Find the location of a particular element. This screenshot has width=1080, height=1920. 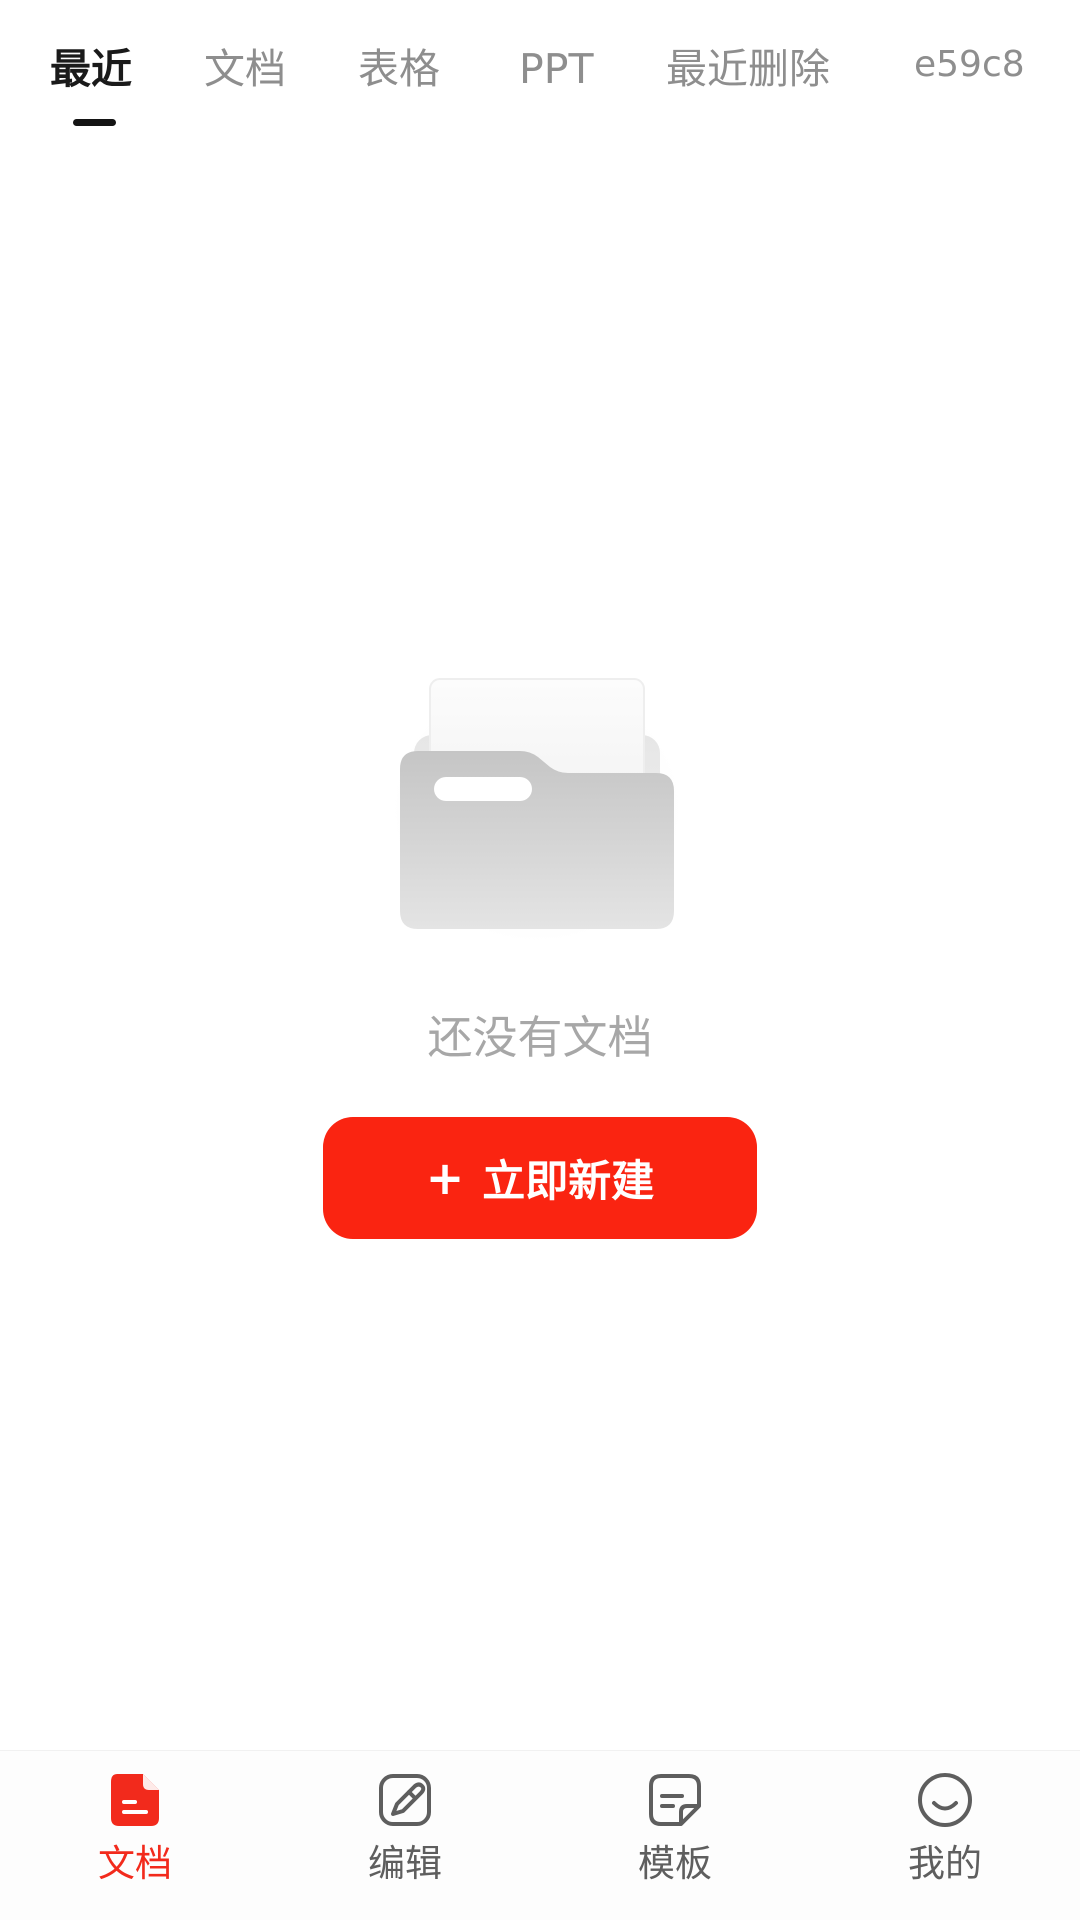

nav-label-profile: 我的 is located at coordinates (945, 1863).